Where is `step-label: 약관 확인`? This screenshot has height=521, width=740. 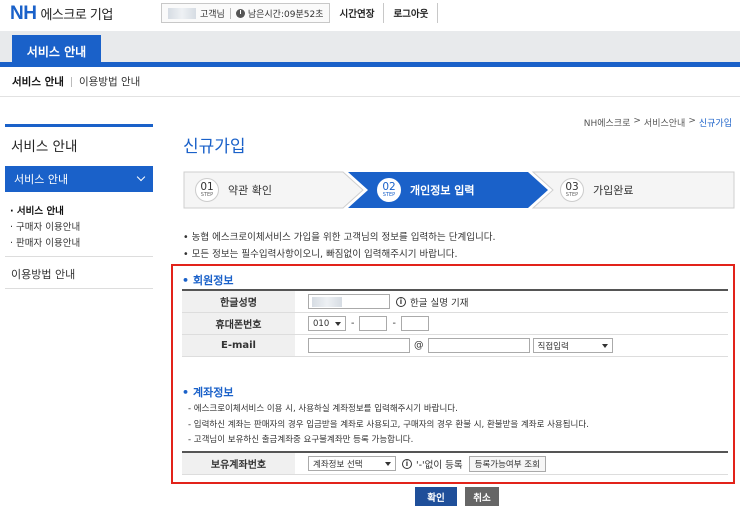
step-label: 약관 확인 is located at coordinates (250, 190).